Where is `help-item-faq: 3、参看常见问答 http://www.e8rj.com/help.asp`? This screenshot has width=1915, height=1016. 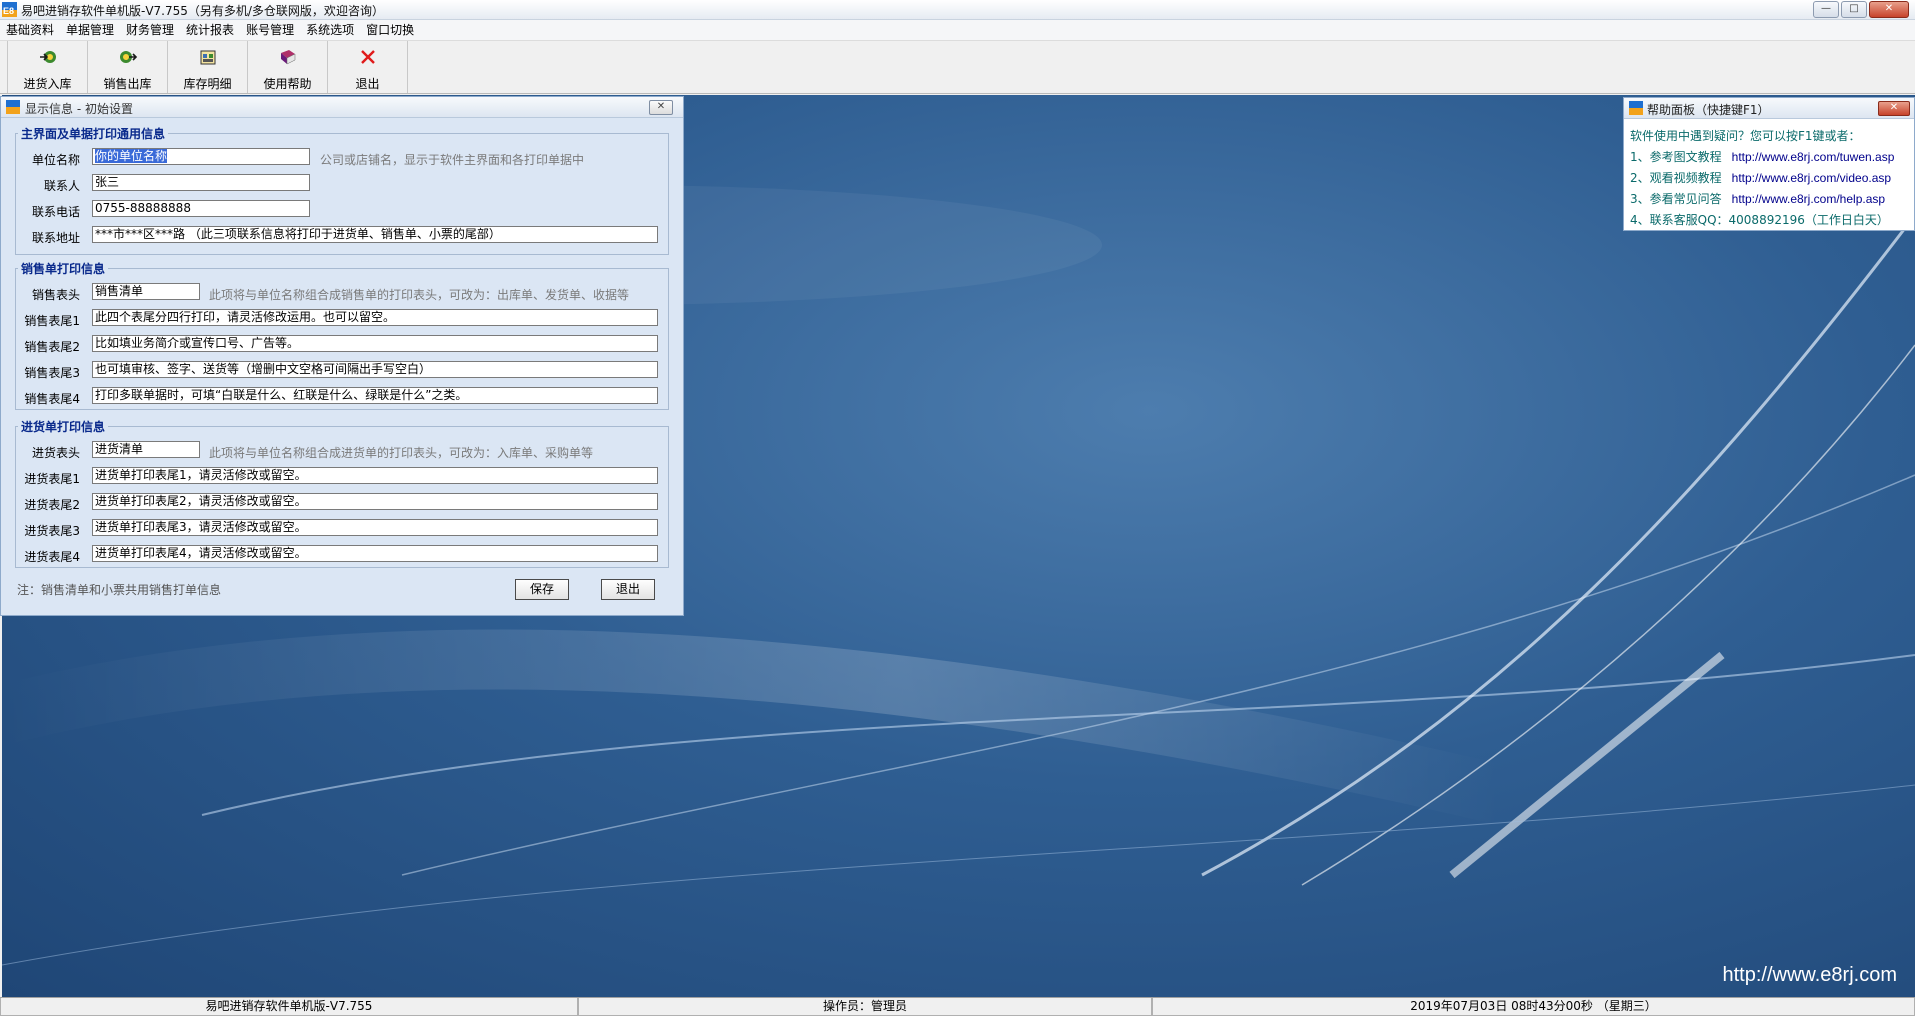 help-item-faq: 3、参看常见问答 http://www.e8rj.com/help.asp is located at coordinates (1757, 198).